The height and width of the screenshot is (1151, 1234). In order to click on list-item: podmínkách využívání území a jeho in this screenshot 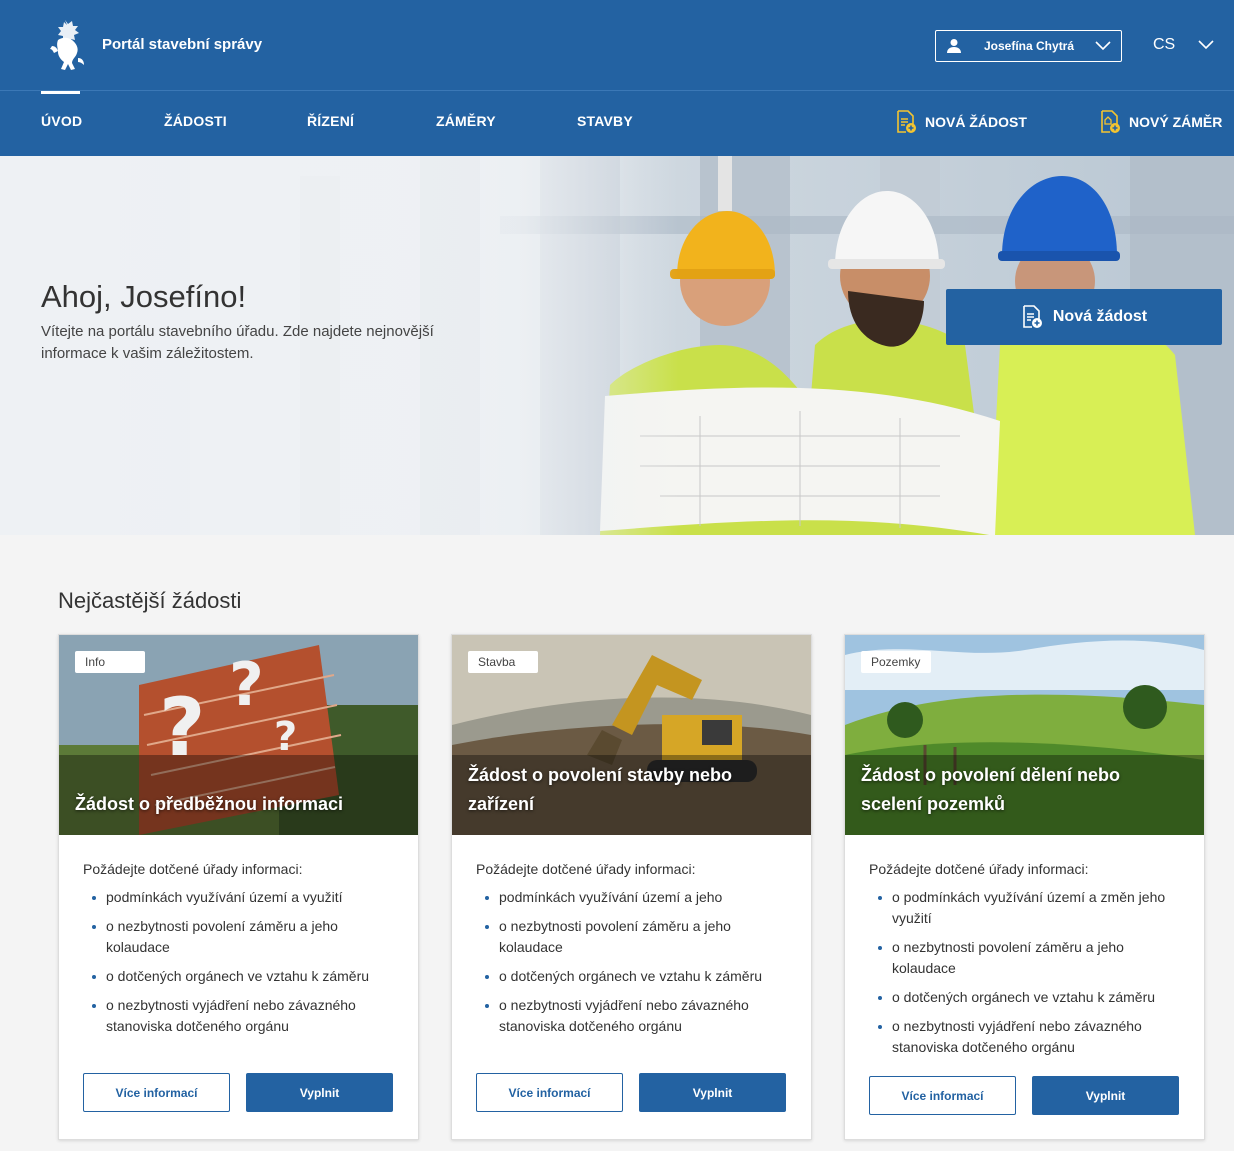, I will do `click(634, 897)`.